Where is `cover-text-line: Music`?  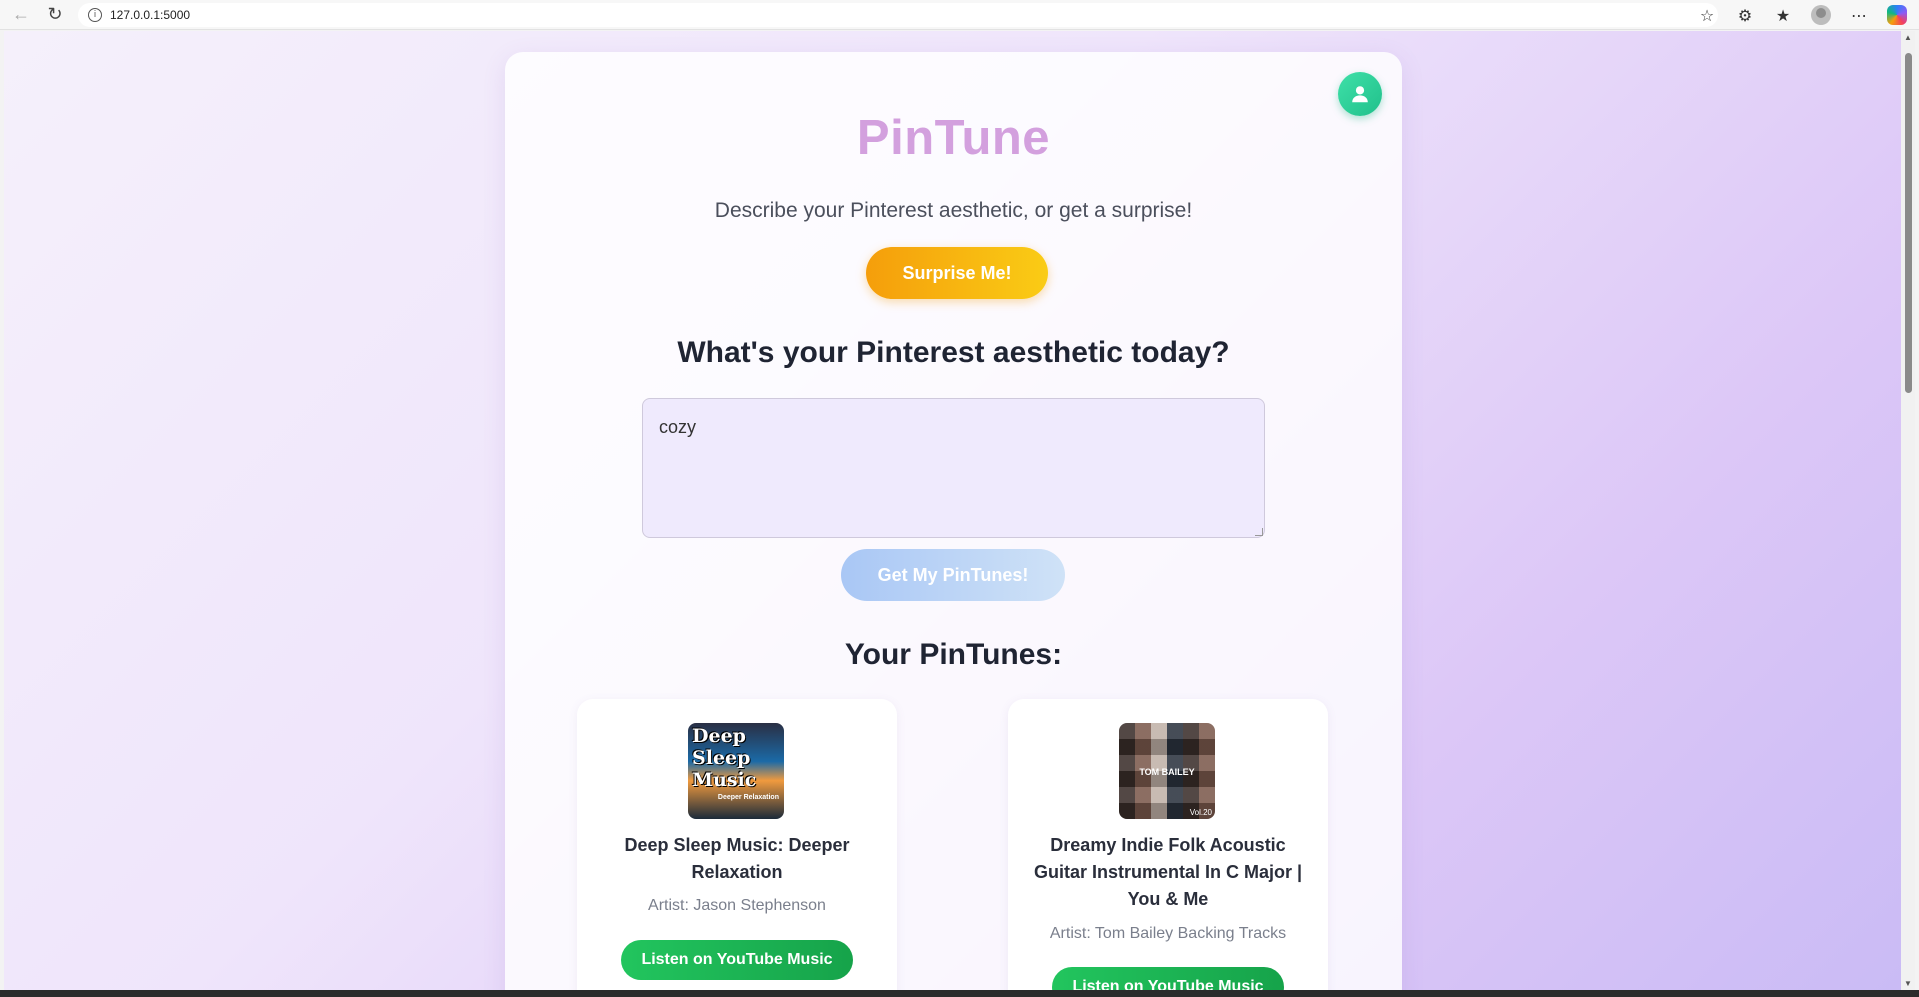
cover-text-line: Music is located at coordinates (724, 780).